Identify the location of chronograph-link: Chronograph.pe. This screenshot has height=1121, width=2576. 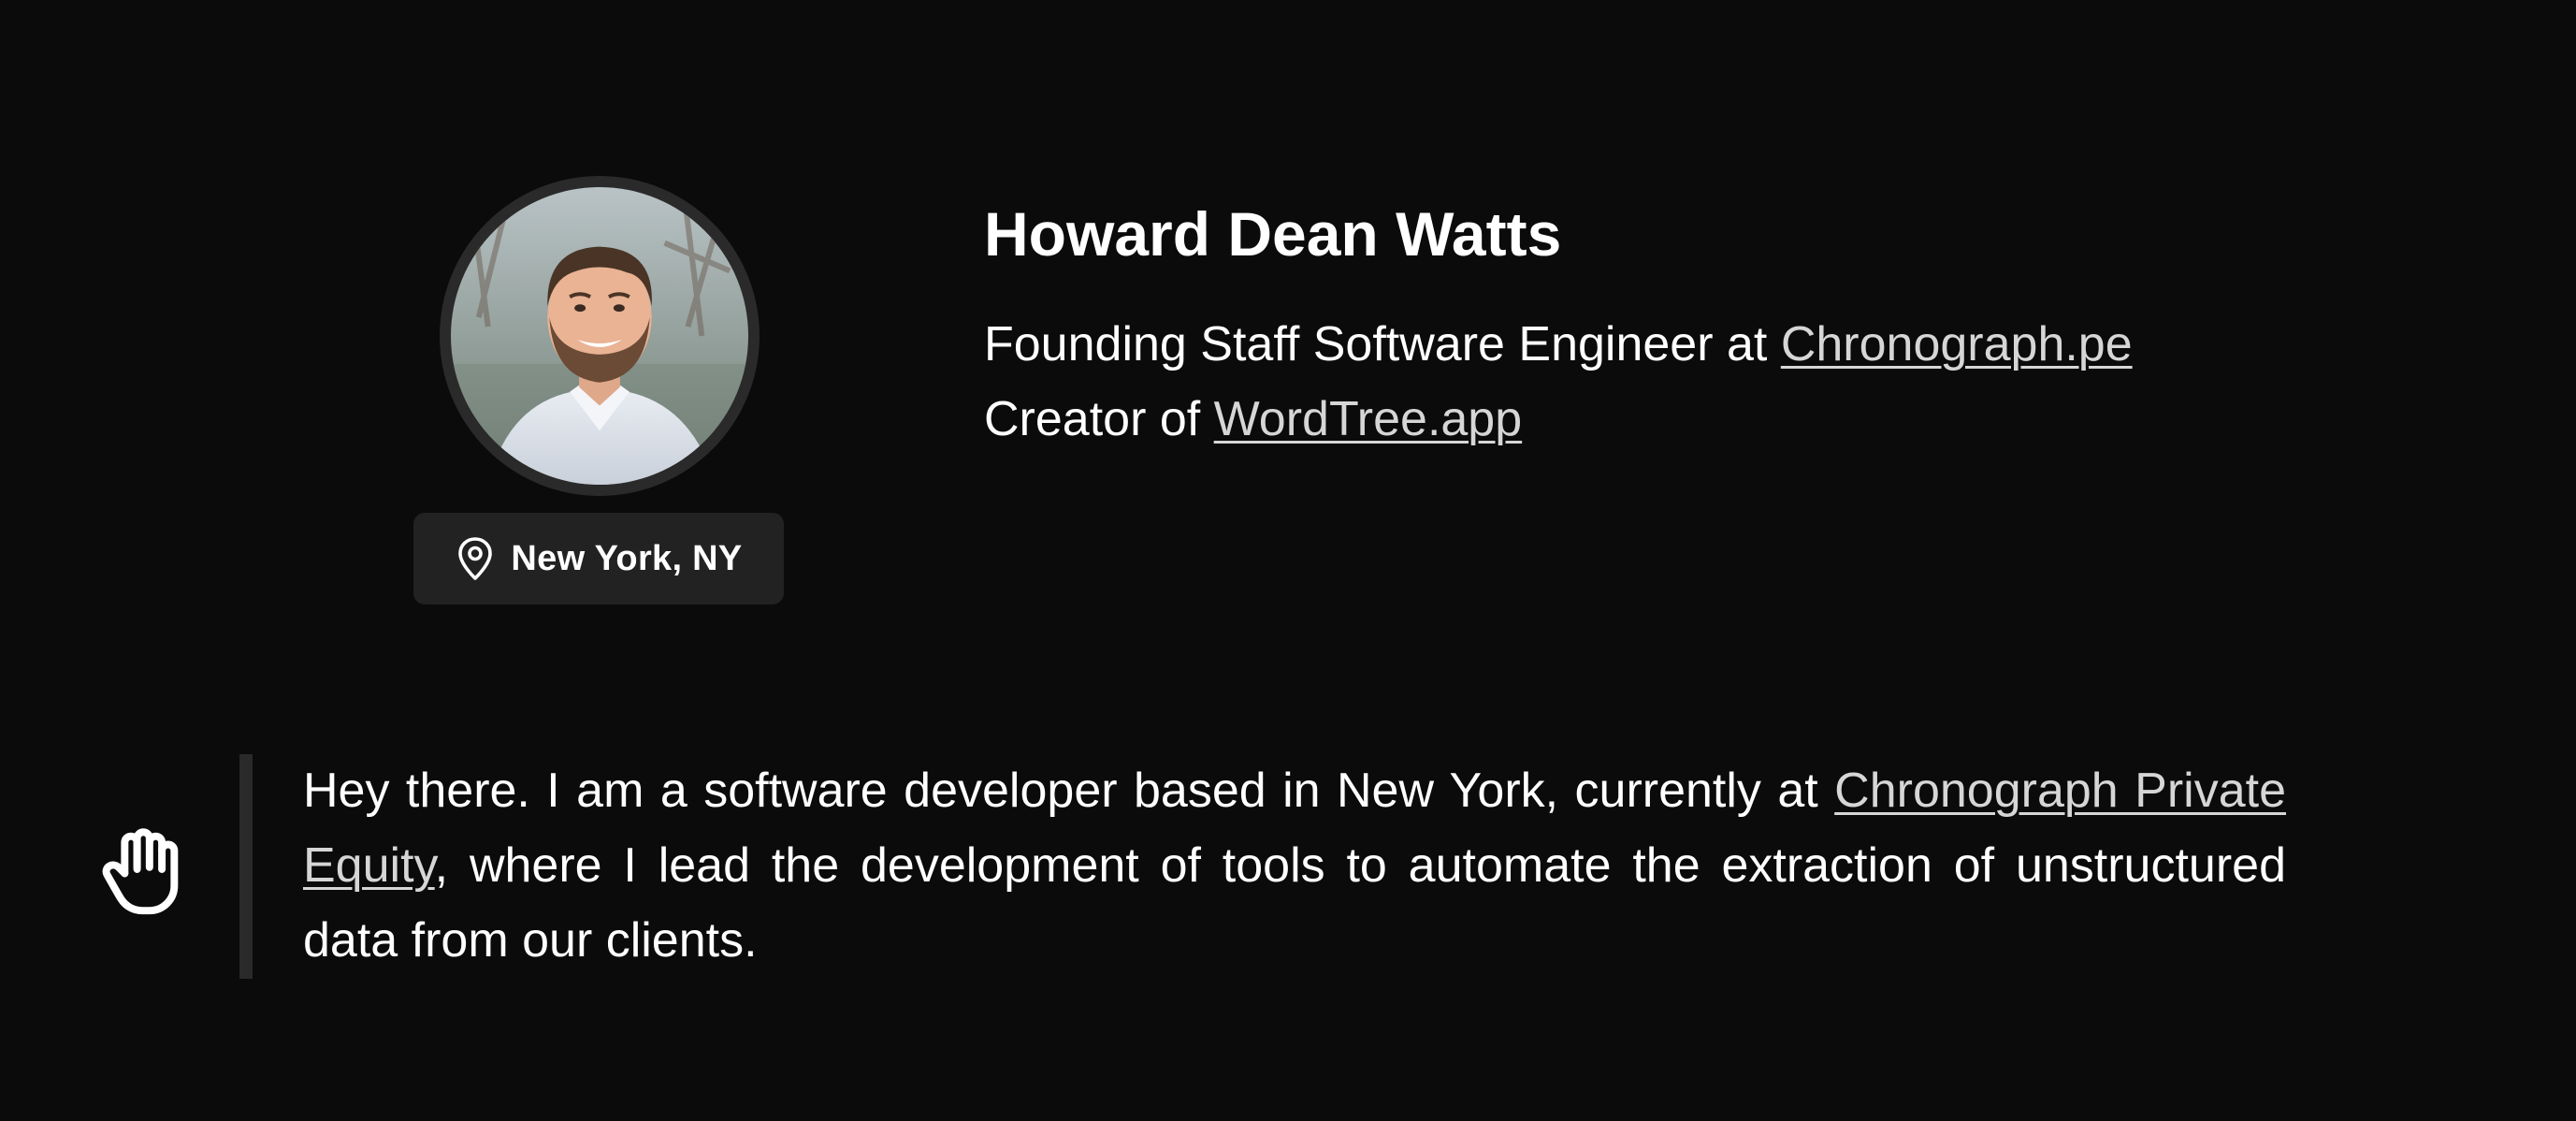
(1957, 344).